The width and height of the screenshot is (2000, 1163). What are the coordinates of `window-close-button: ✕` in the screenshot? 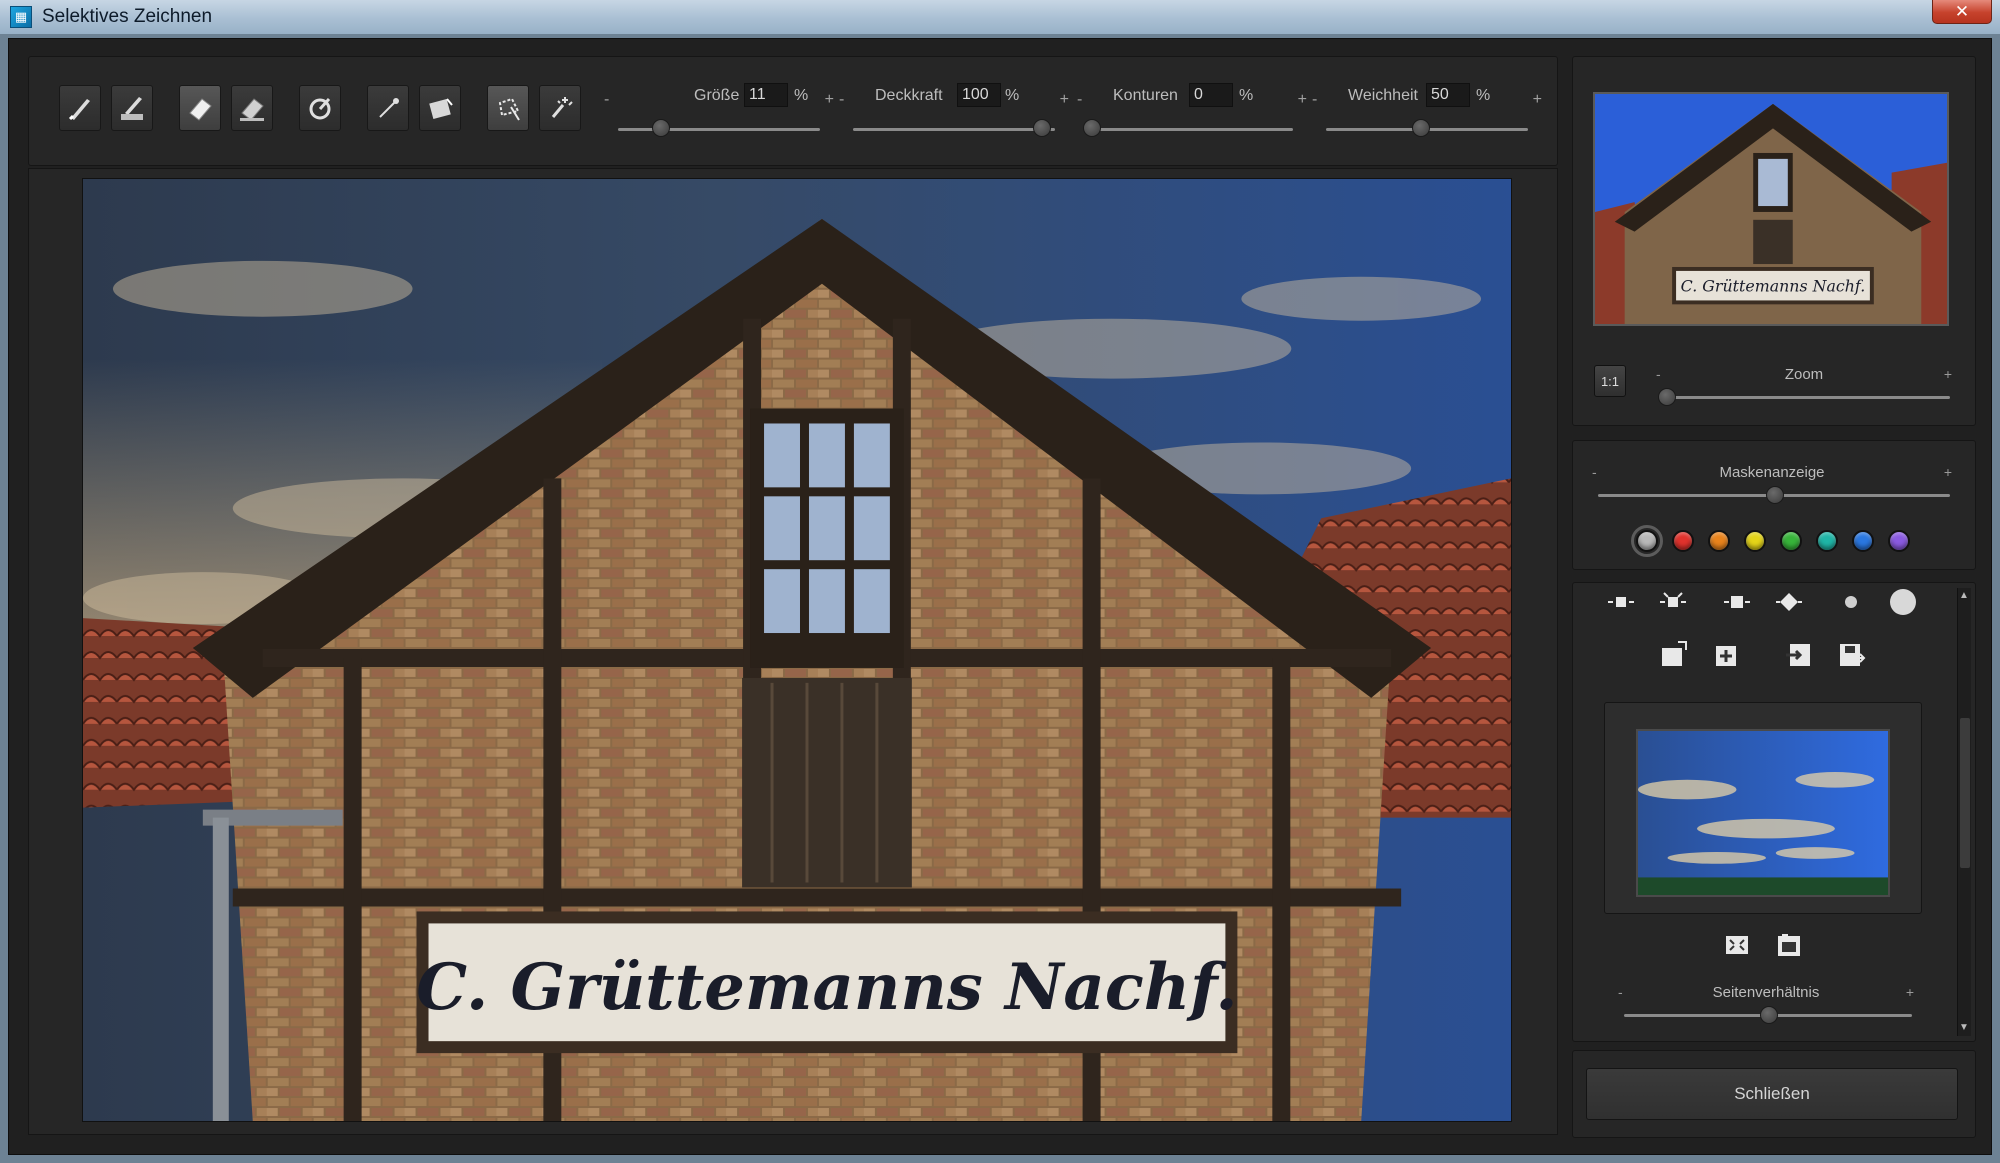 It's located at (1962, 12).